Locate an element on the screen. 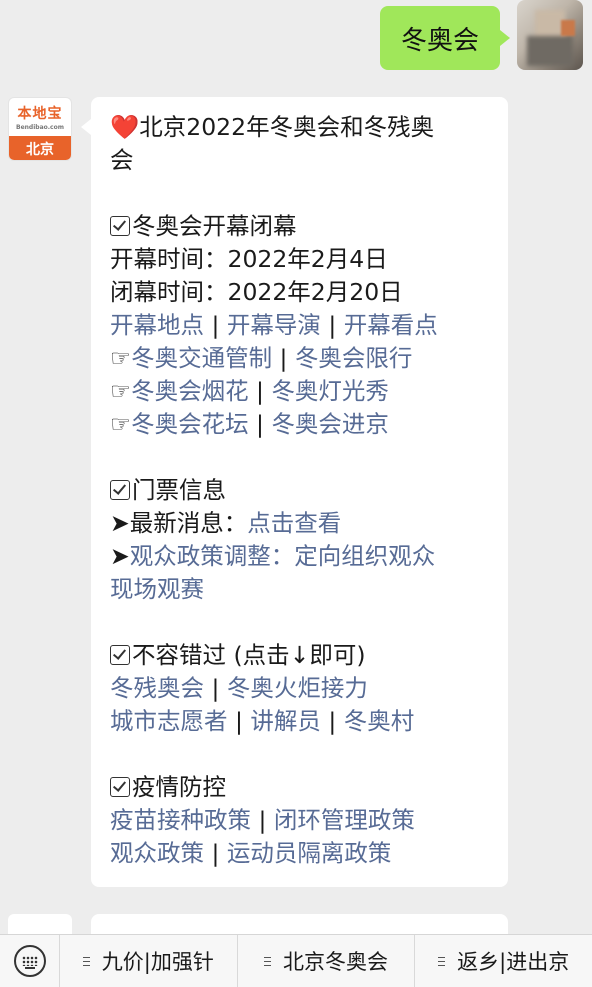  link-paralympics: 冬残奥会 is located at coordinates (157, 688).